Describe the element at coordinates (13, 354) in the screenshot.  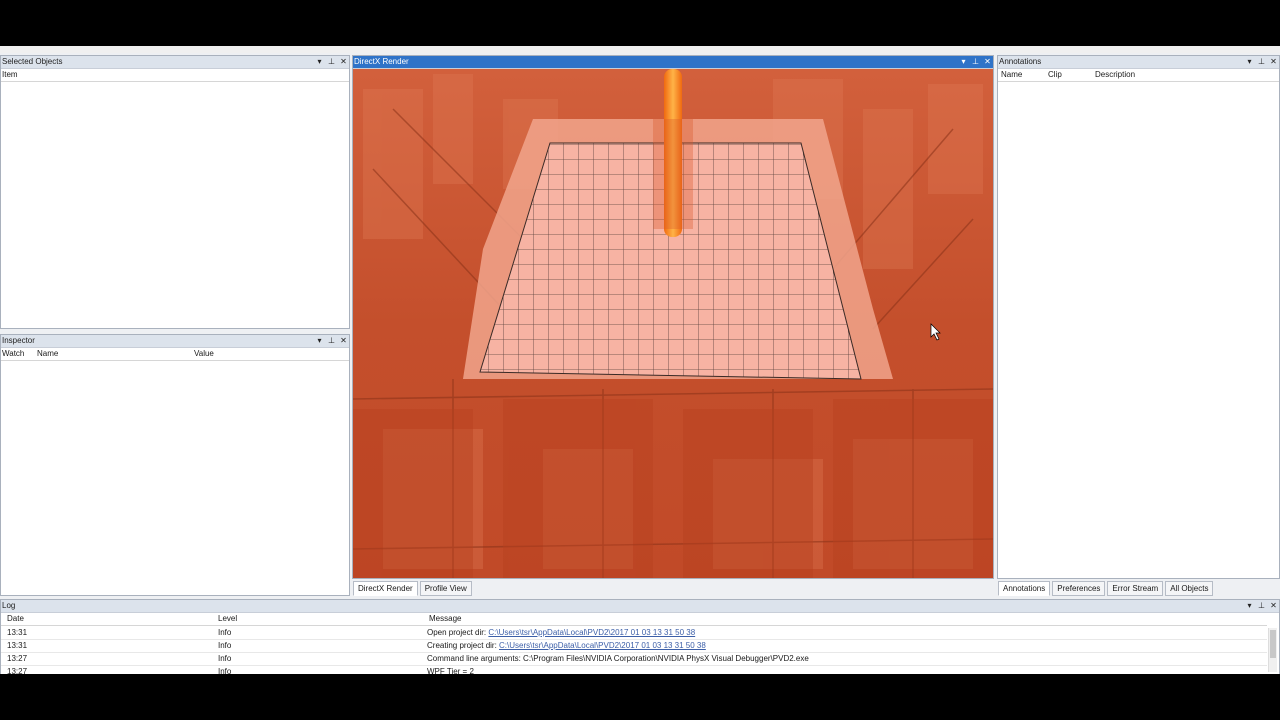
I see `column-watch: Watch` at that location.